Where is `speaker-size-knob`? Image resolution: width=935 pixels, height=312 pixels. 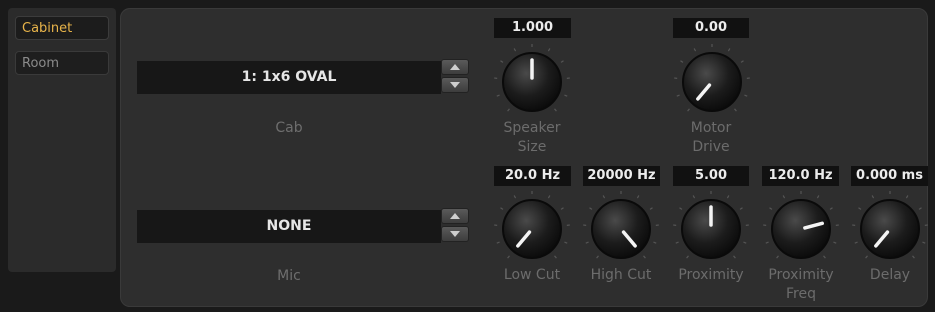
speaker-size-knob is located at coordinates (532, 82).